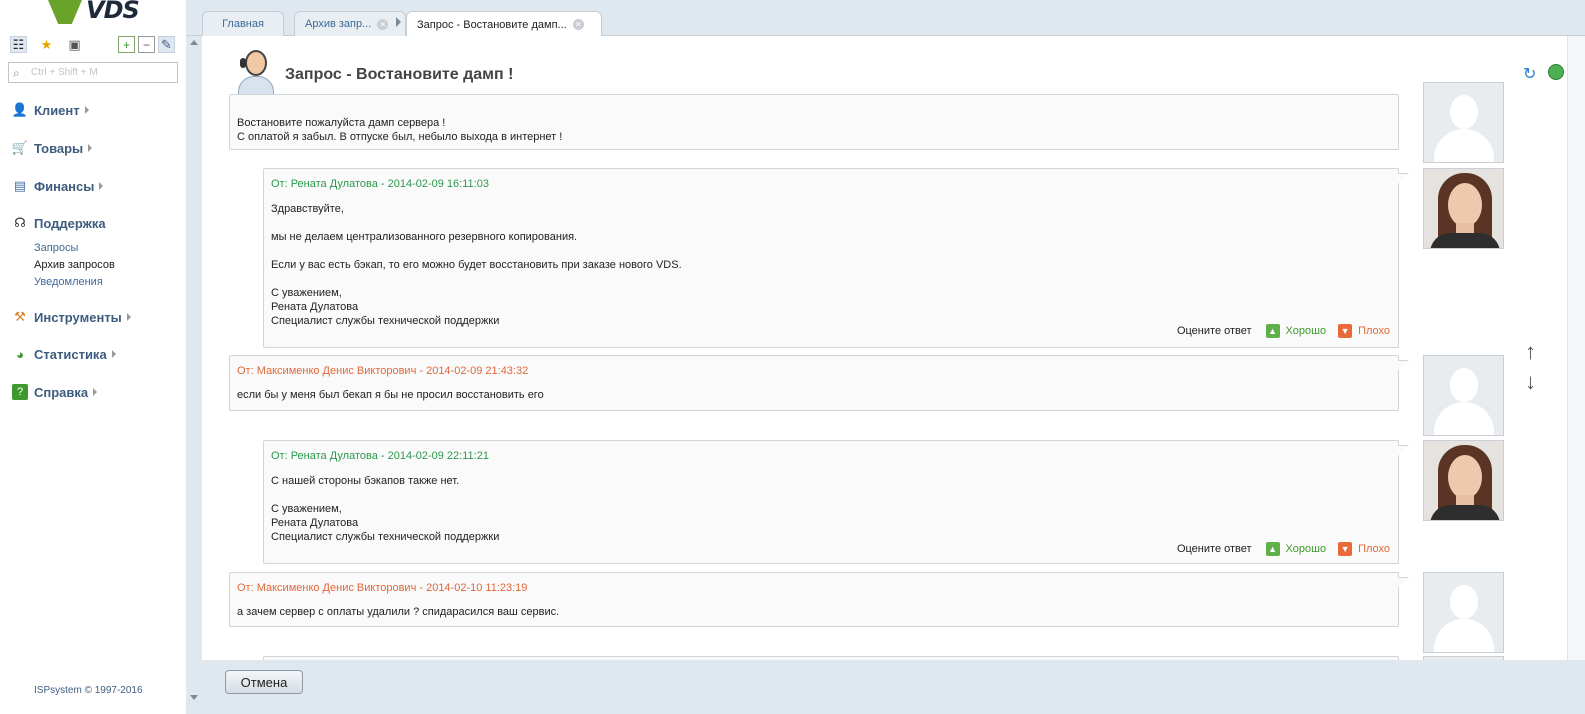 Image resolution: width=1585 pixels, height=714 pixels. Describe the element at coordinates (70, 223) in the screenshot. I see `sidebar-item-label: Поддержка` at that location.